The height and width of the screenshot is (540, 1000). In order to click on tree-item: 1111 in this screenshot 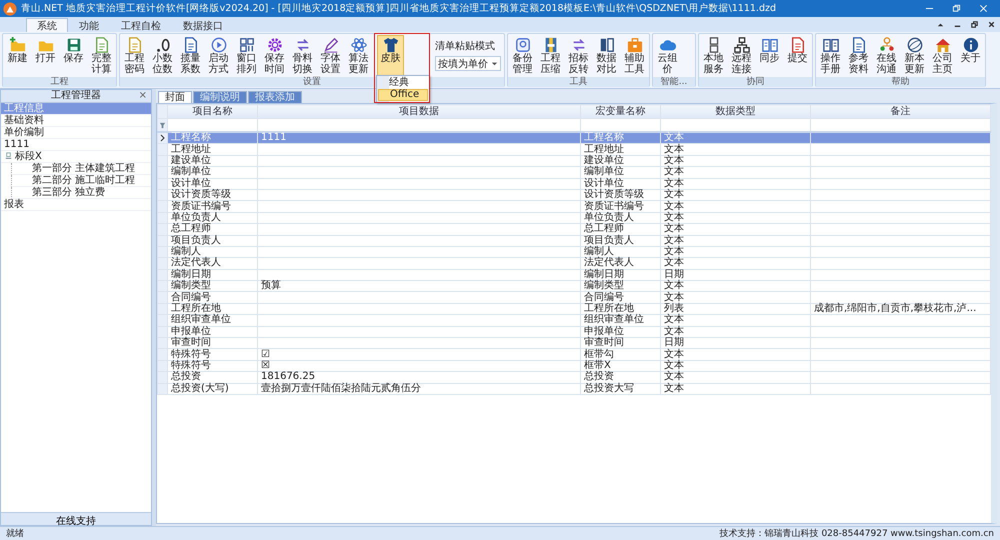, I will do `click(76, 145)`.